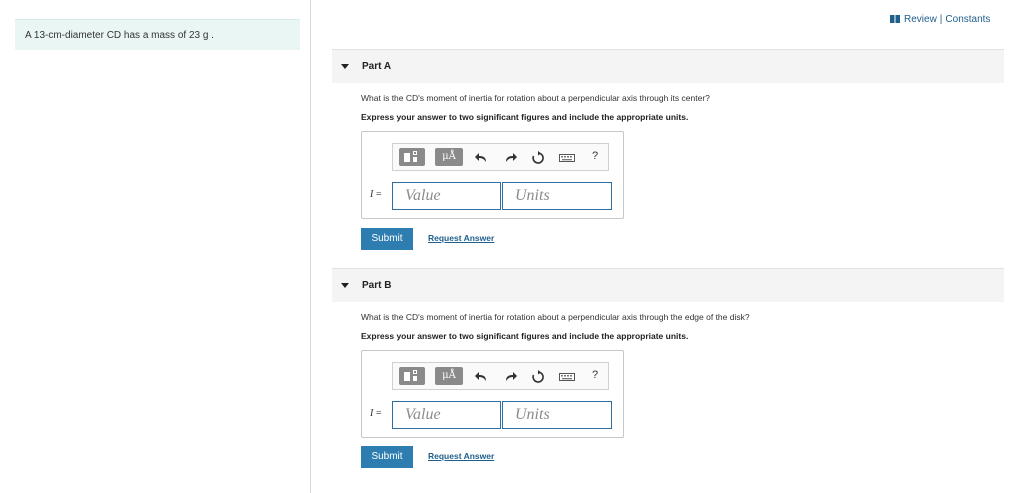 The height and width of the screenshot is (493, 1024). Describe the element at coordinates (557, 415) in the screenshot. I see `part-b-units-input: Units` at that location.